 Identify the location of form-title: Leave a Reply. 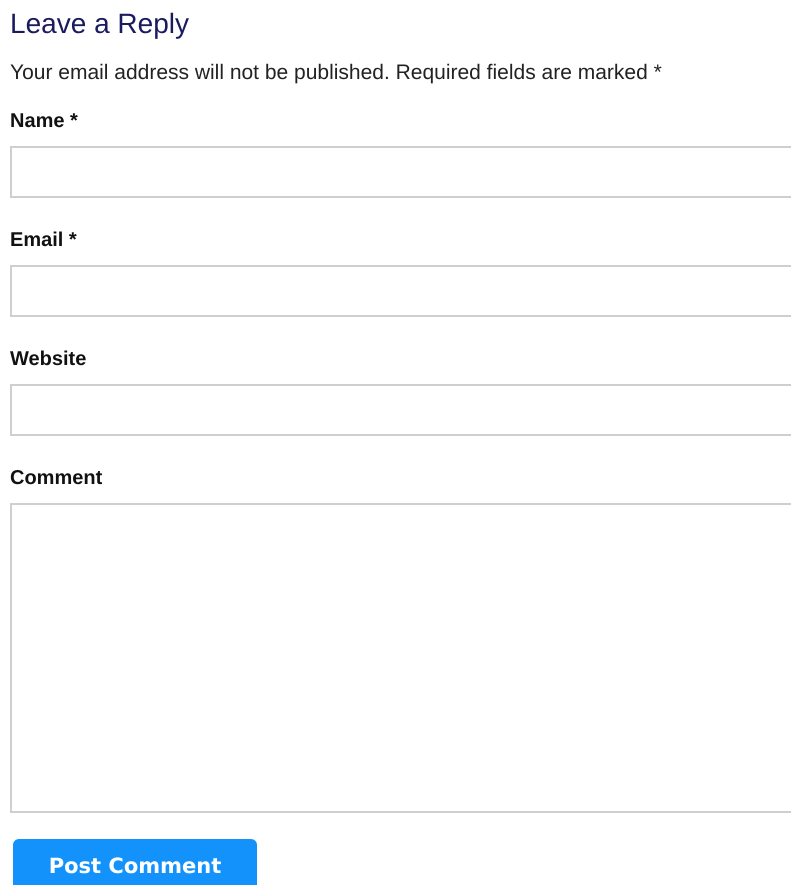
(100, 24).